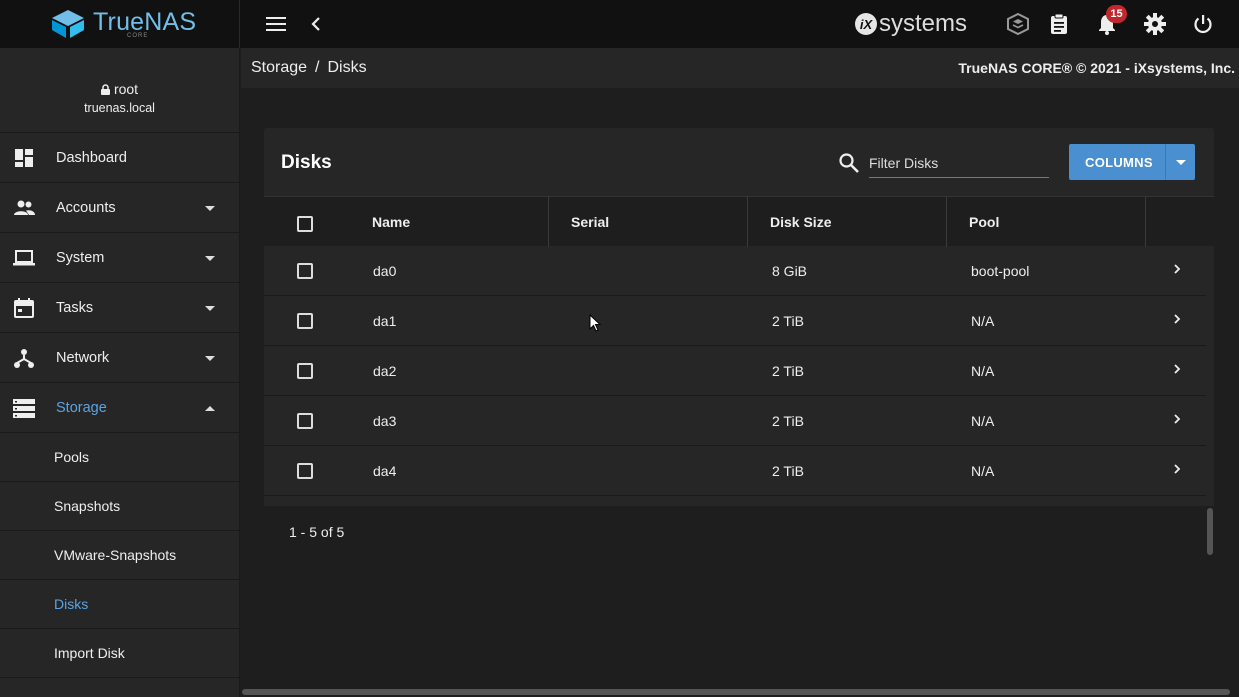 The image size is (1239, 697). What do you see at coordinates (849, 163) in the screenshot?
I see `search-icon` at bounding box center [849, 163].